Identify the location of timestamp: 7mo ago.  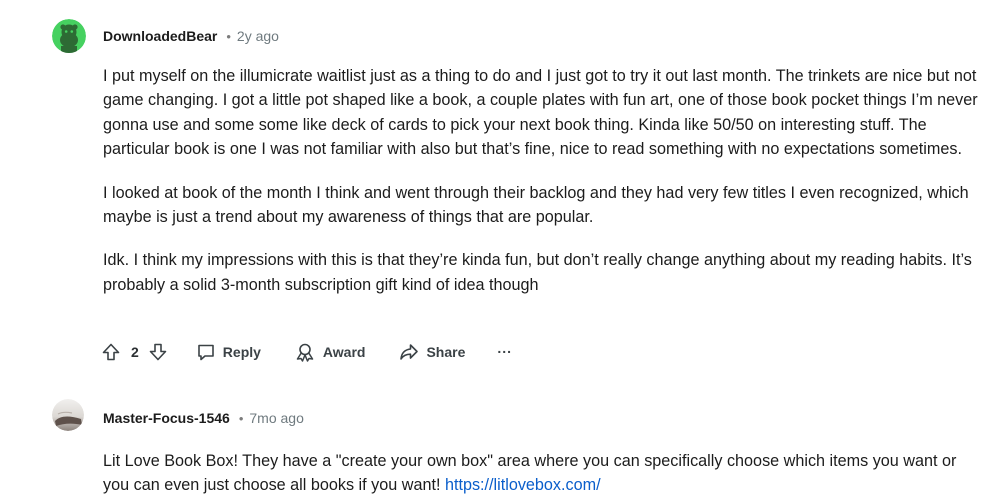
(276, 418).